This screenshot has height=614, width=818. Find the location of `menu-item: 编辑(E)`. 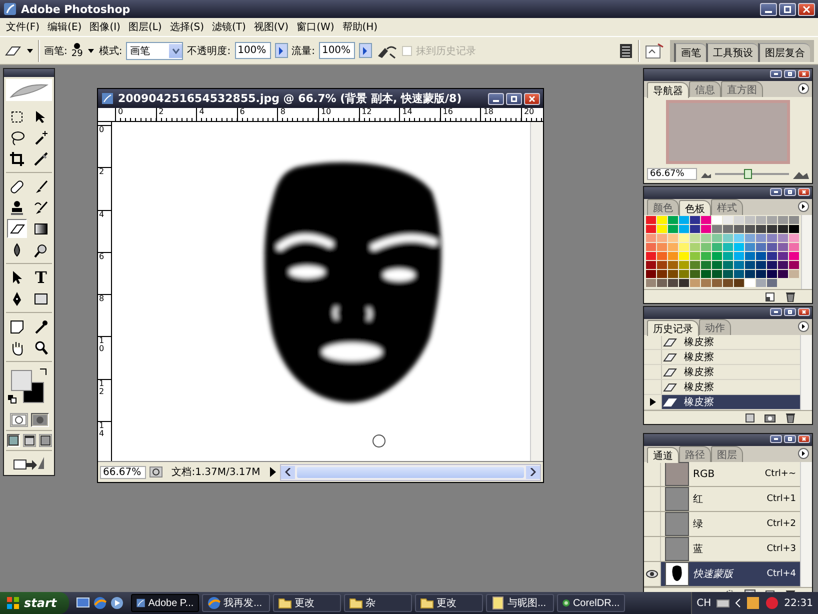

menu-item: 编辑(E) is located at coordinates (65, 27).